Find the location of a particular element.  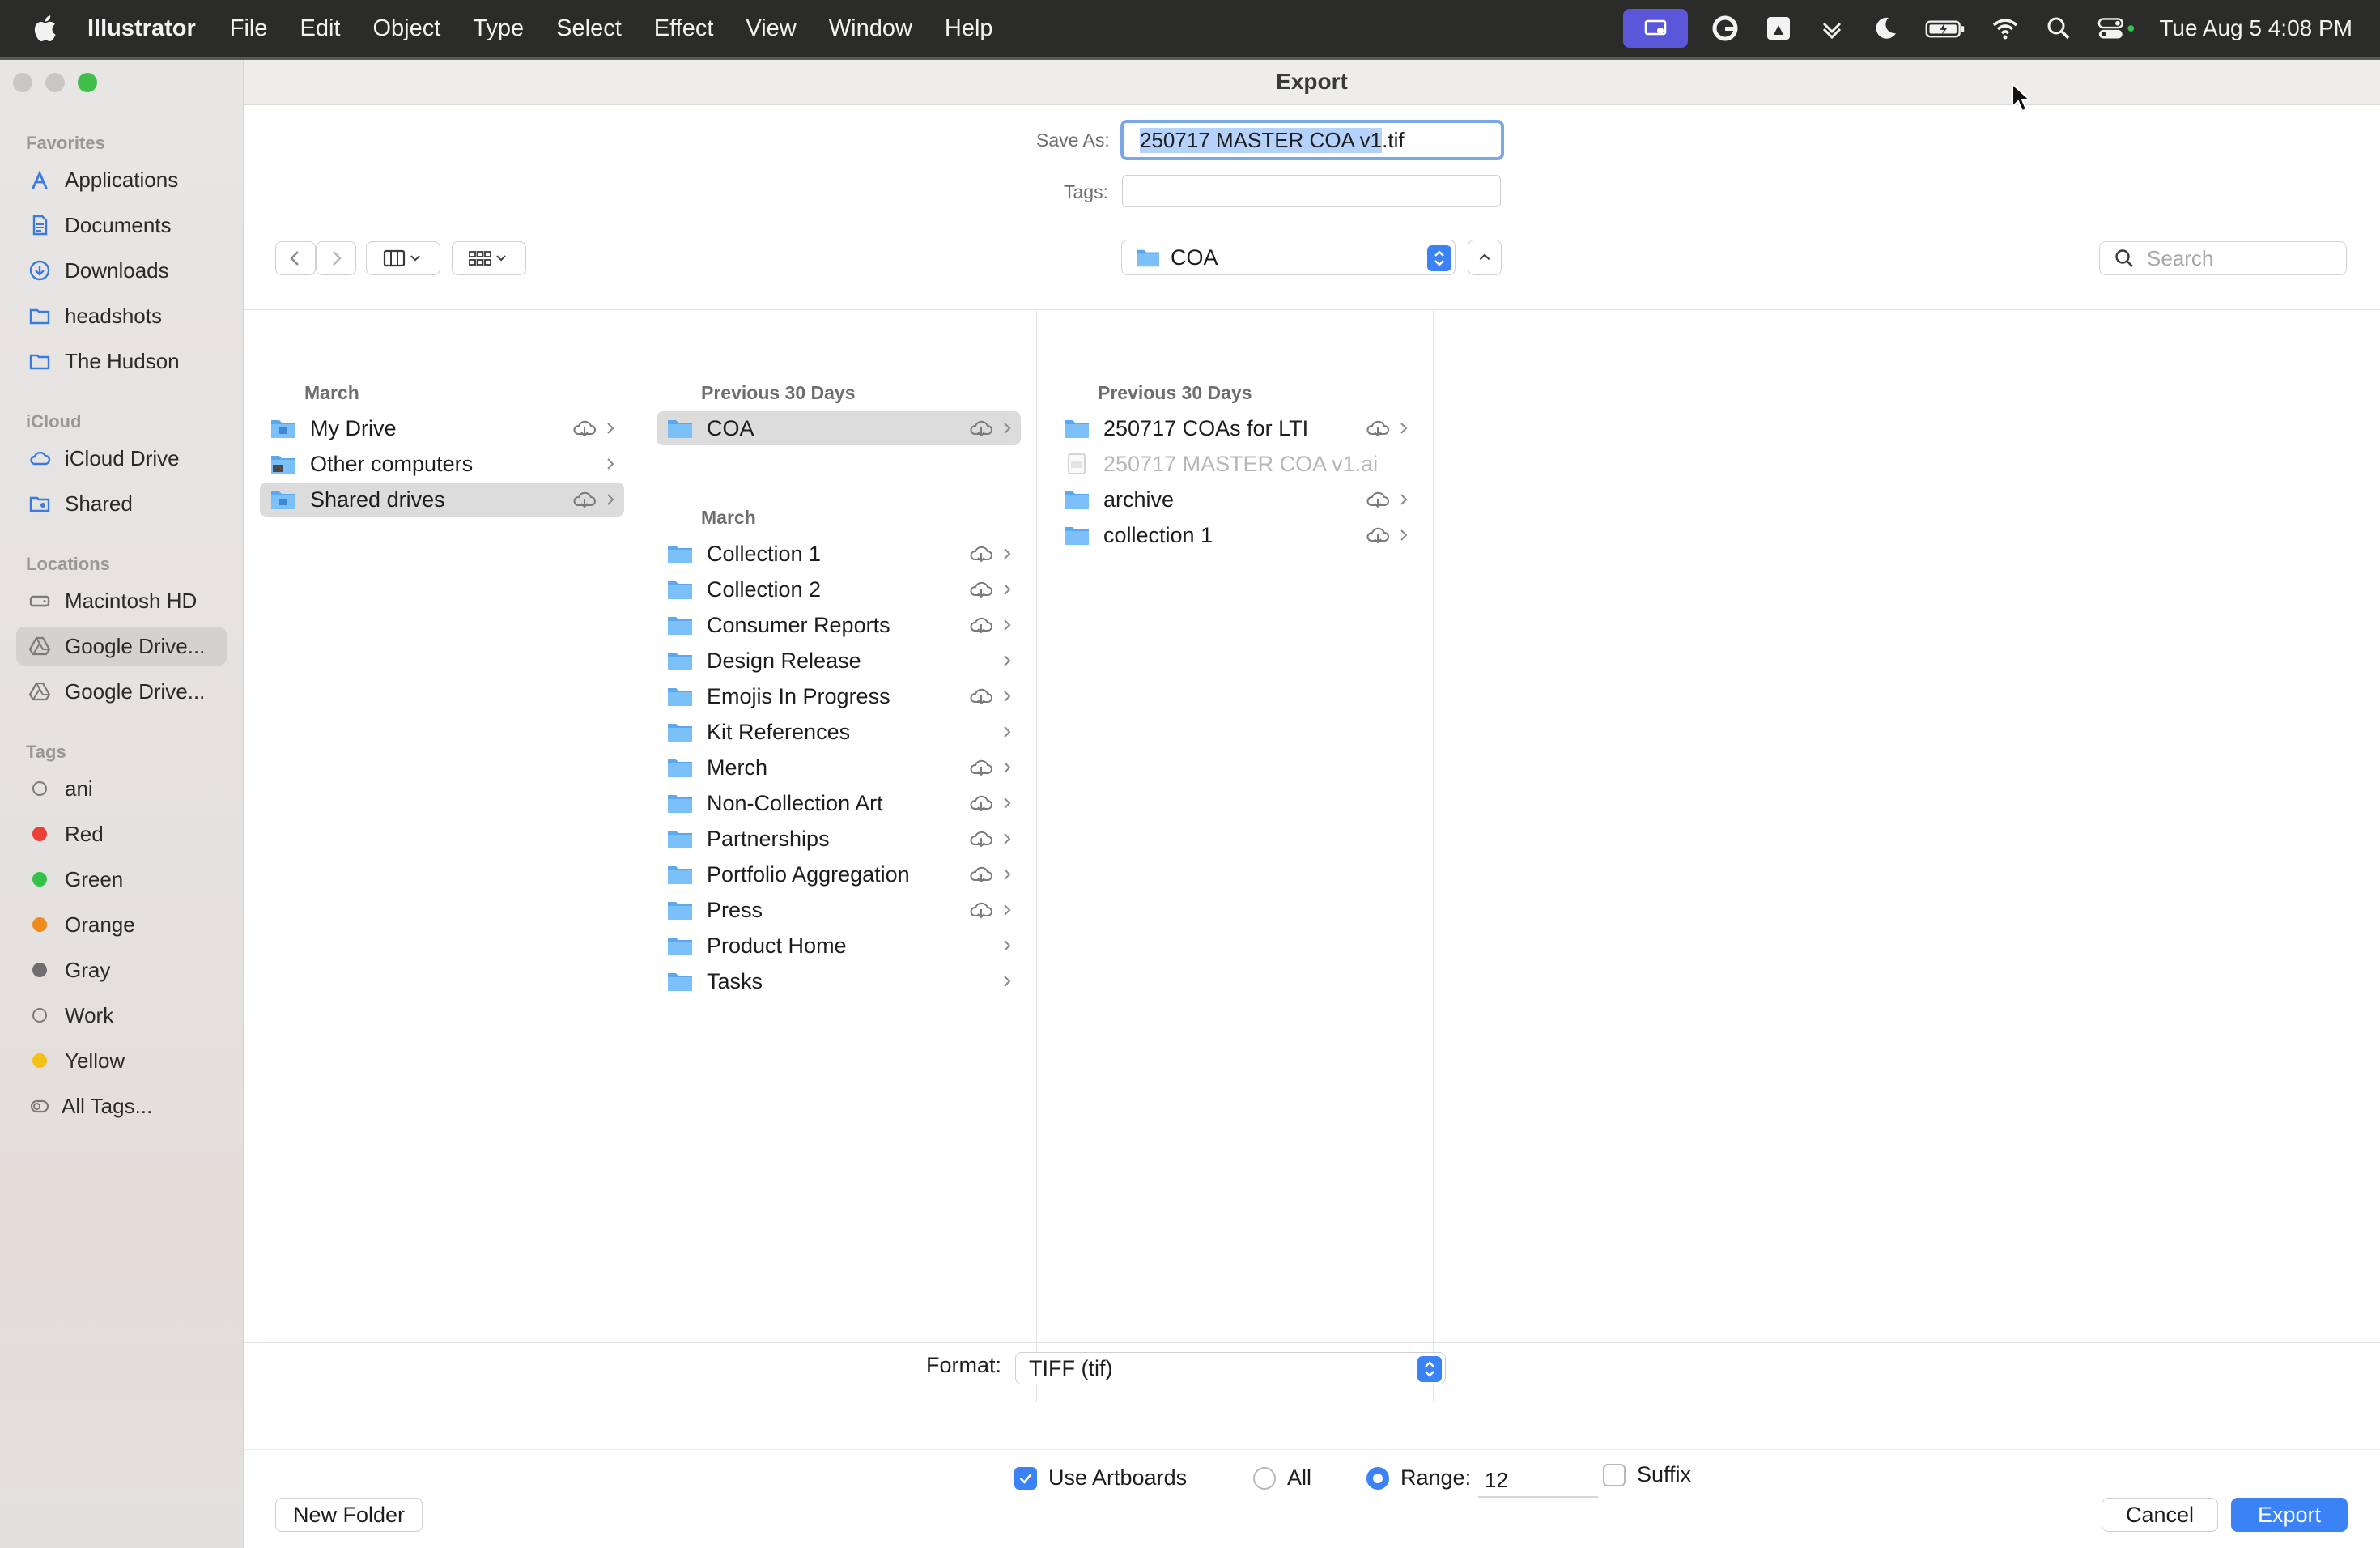

battery-icon is located at coordinates (1946, 29).